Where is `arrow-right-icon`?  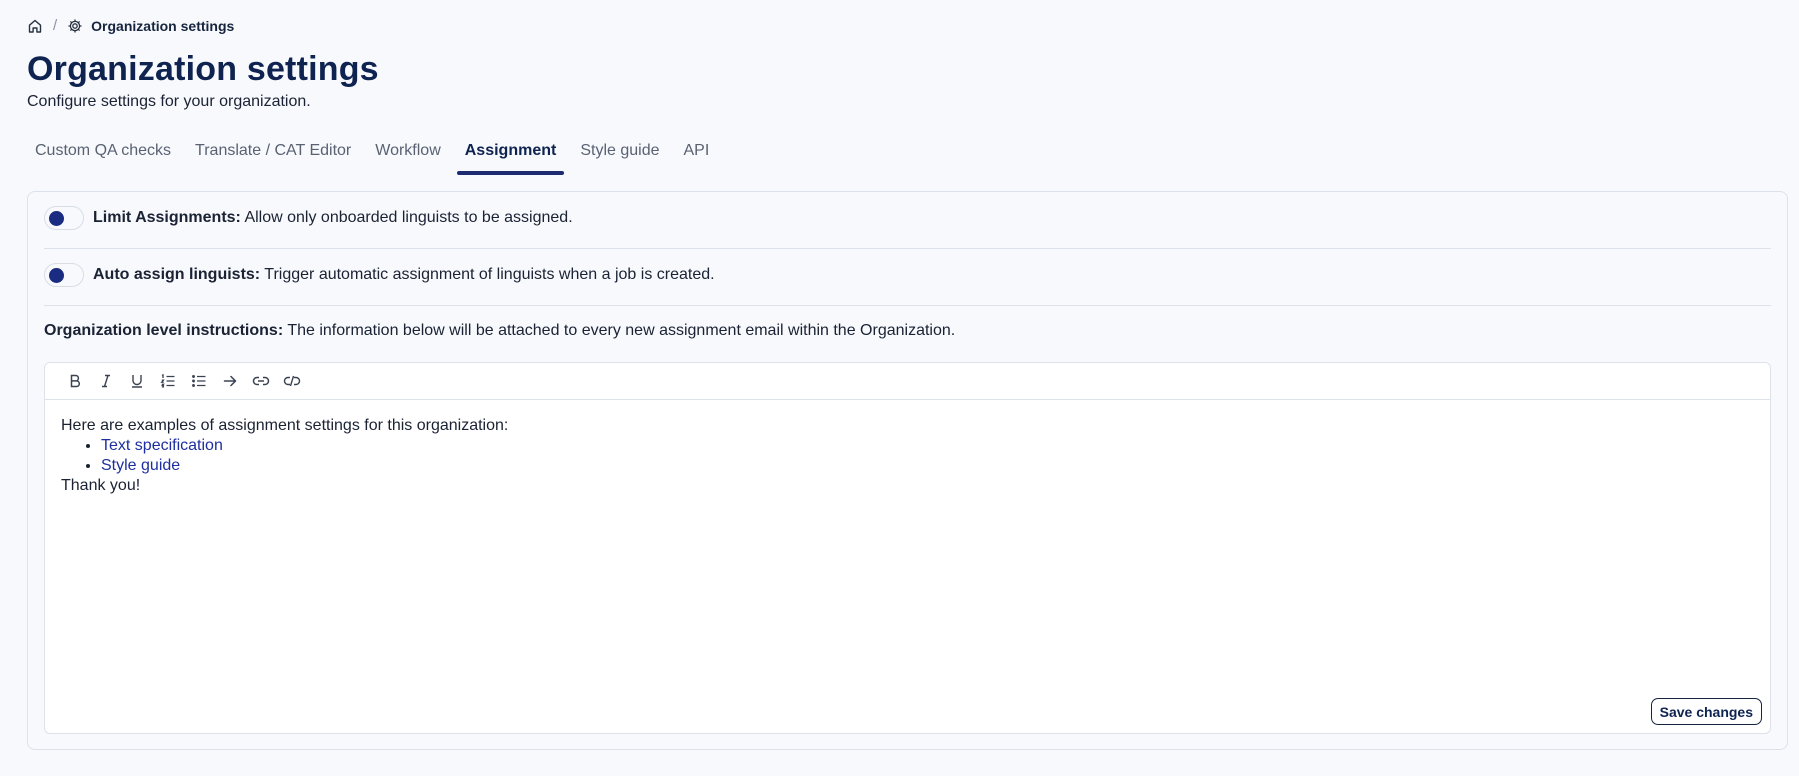 arrow-right-icon is located at coordinates (230, 381).